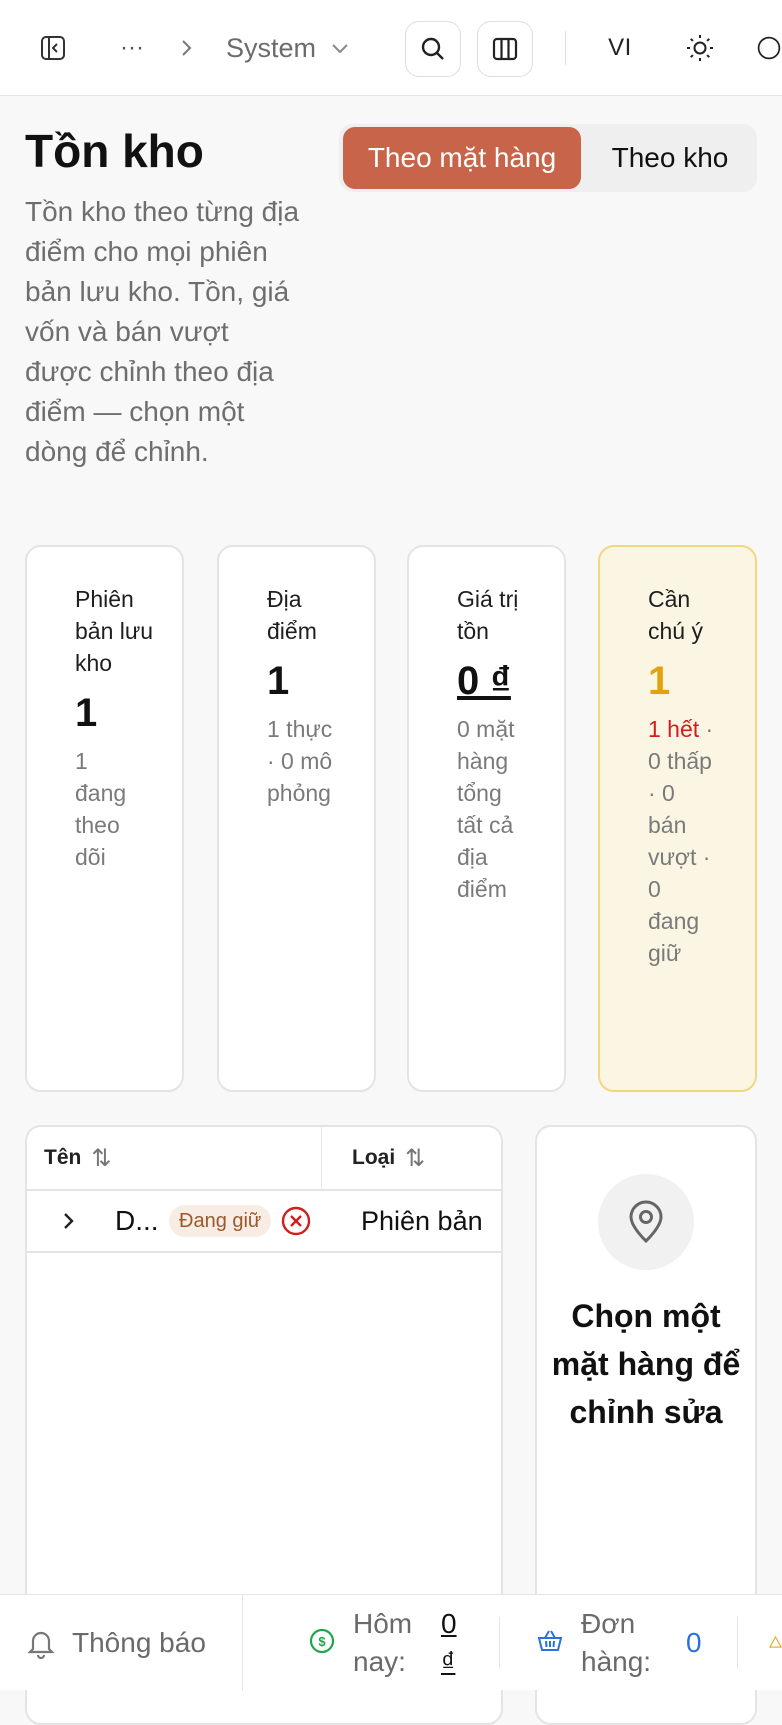 This screenshot has height=1725, width=782. What do you see at coordinates (775, 1642) in the screenshot?
I see `warning-icon` at bounding box center [775, 1642].